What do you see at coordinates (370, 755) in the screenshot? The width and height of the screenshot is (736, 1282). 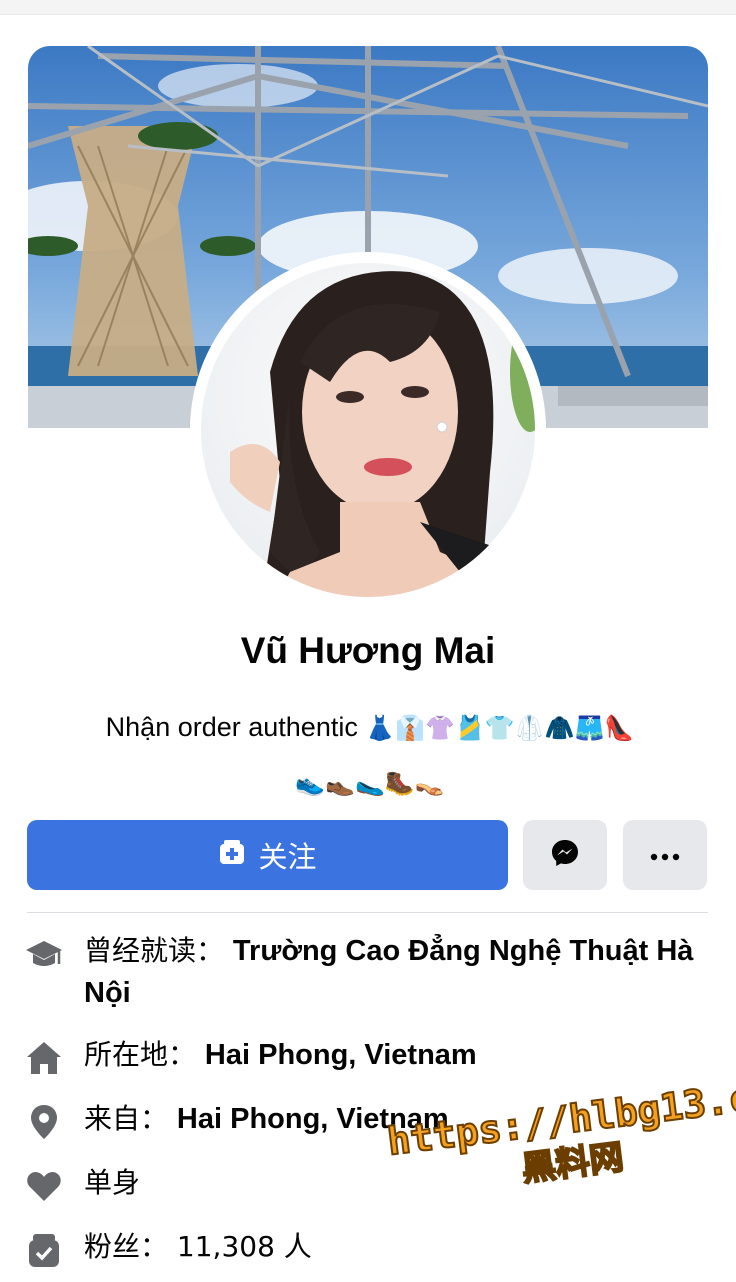 I see `profile-bio: Nhận order authentic 👗👔👚🎽👕🥼🧥🩳👠 👟👞🥿🥾👡` at bounding box center [370, 755].